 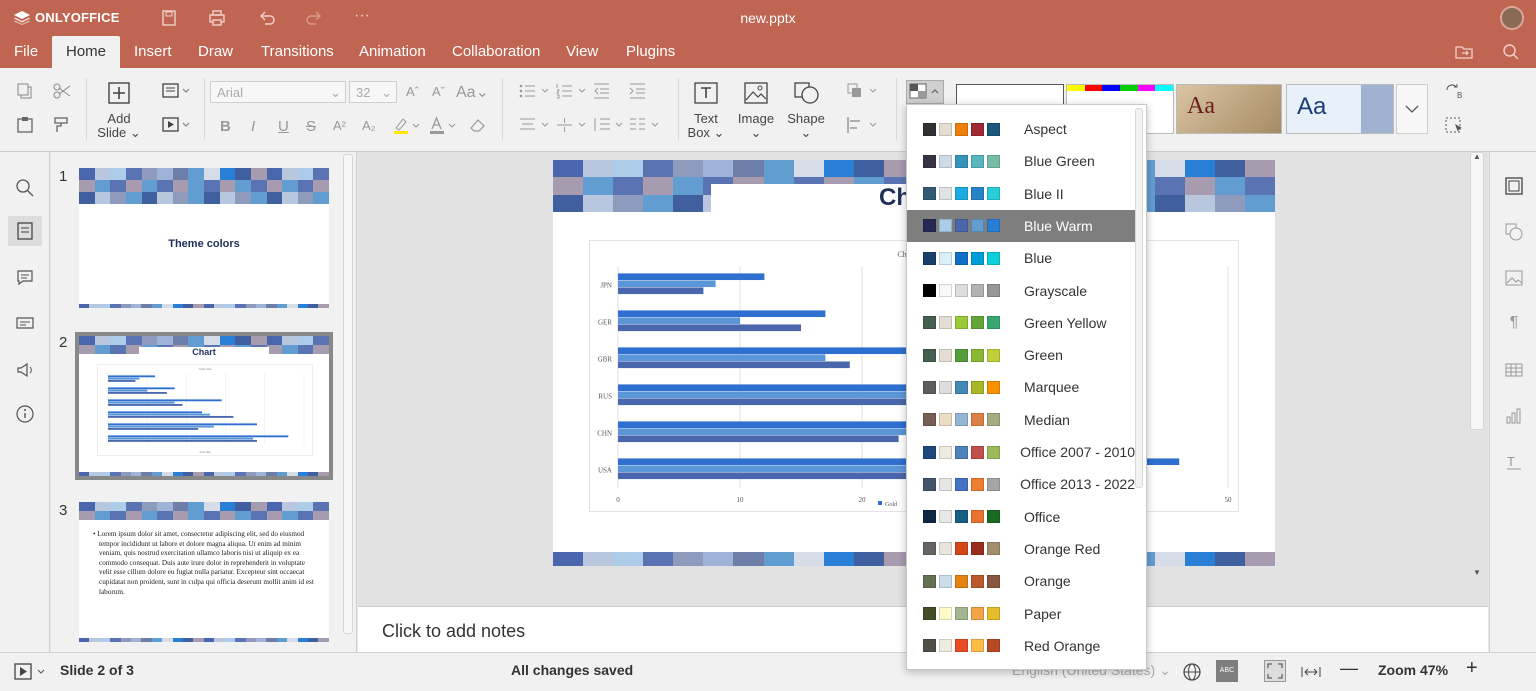 What do you see at coordinates (582, 52) in the screenshot?
I see `tab-view: View` at bounding box center [582, 52].